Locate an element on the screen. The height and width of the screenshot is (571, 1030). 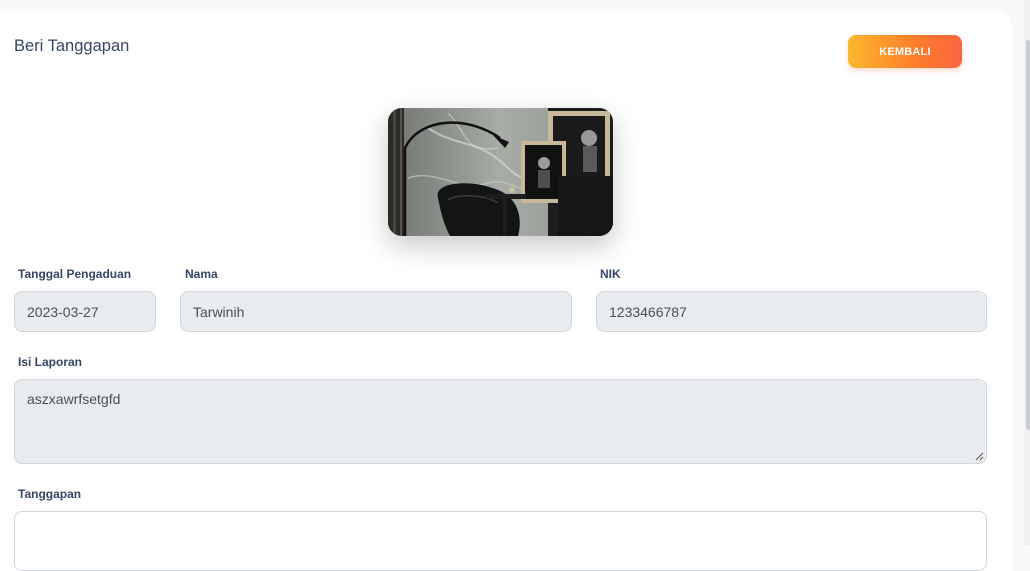
tanggapan-label: Tanggapan is located at coordinates (50, 494).